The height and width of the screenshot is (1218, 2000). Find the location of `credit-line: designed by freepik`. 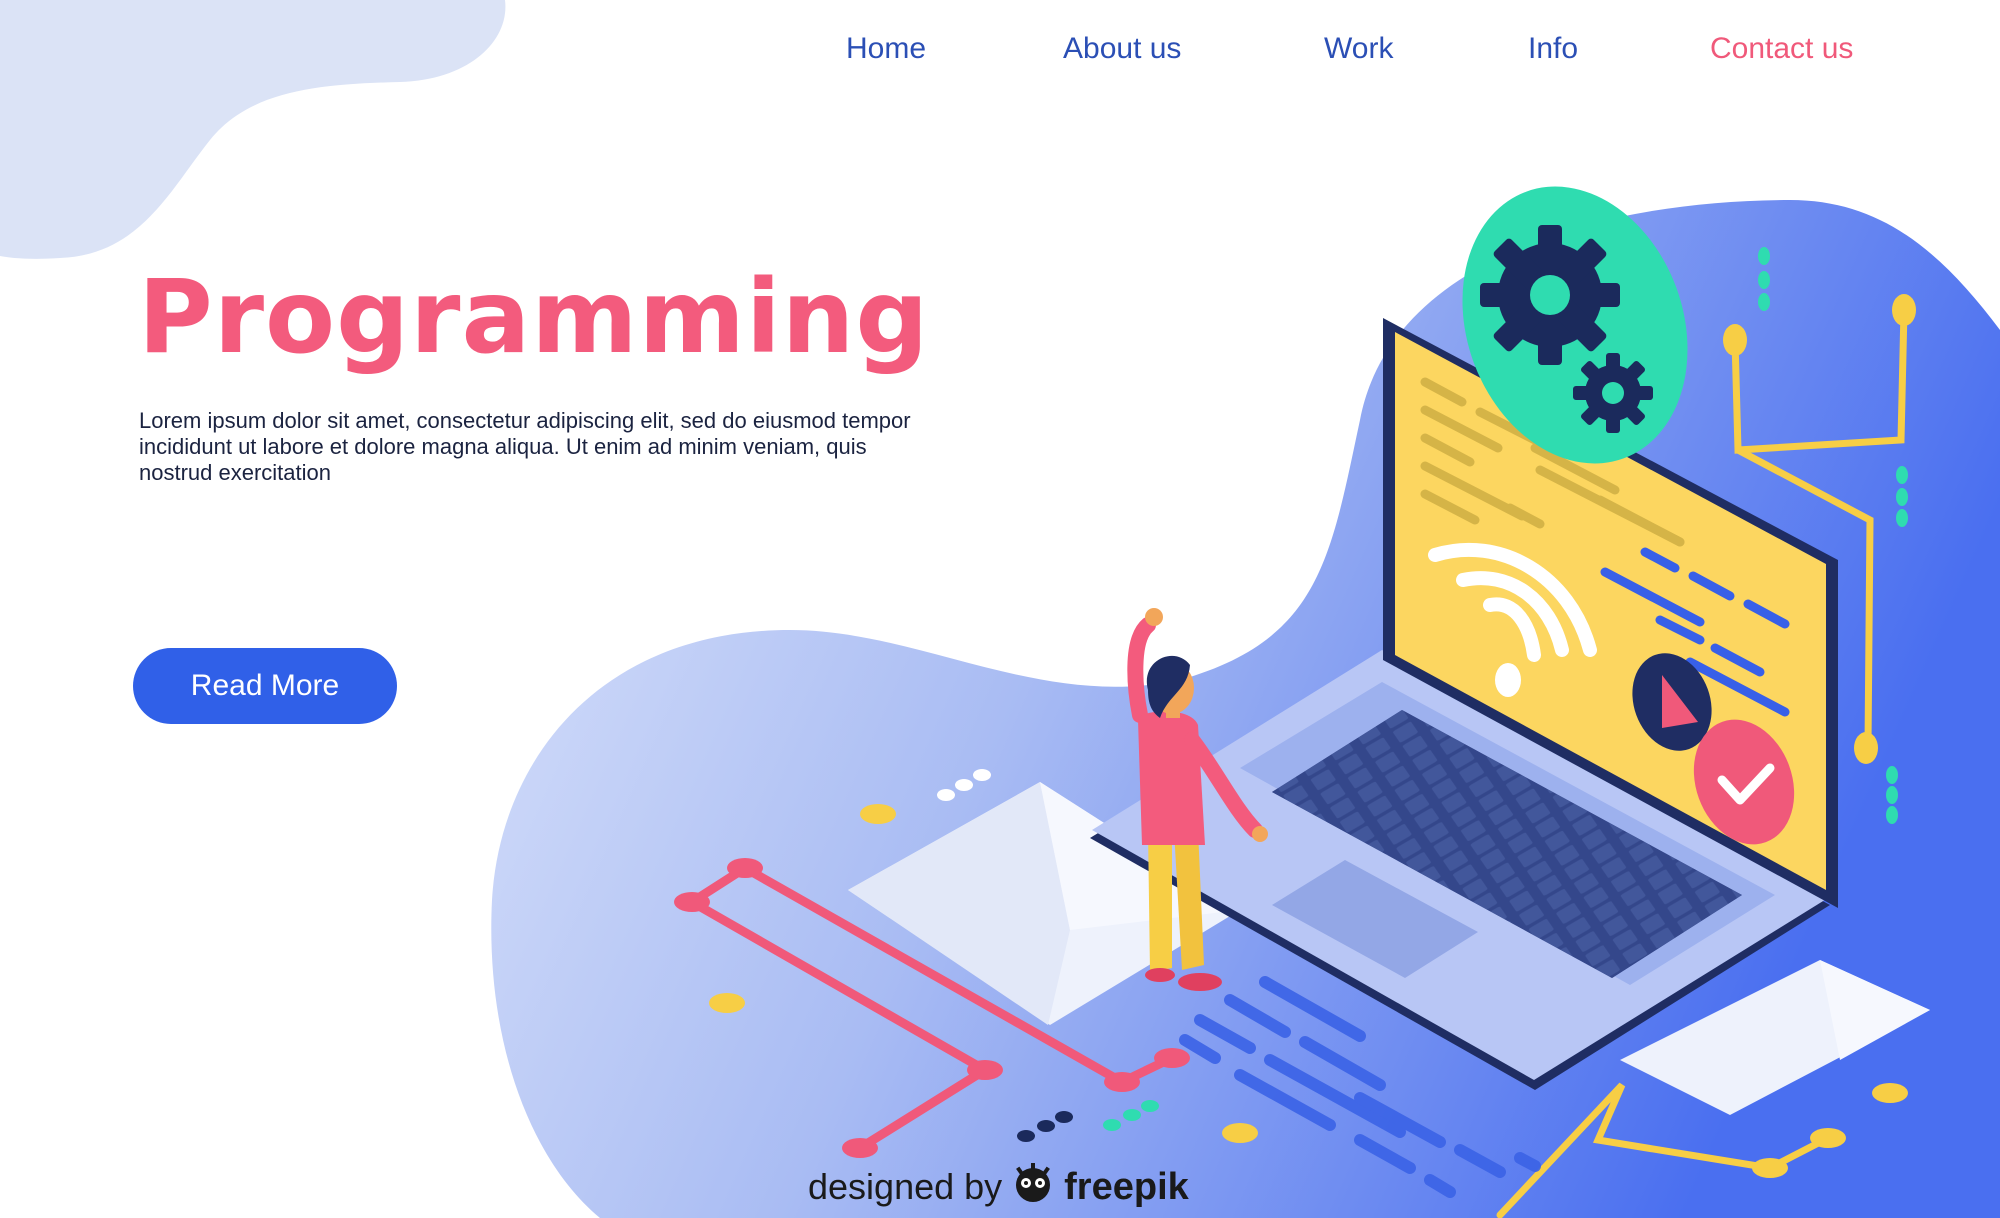

credit-line: designed by freepik is located at coordinates (998, 1187).